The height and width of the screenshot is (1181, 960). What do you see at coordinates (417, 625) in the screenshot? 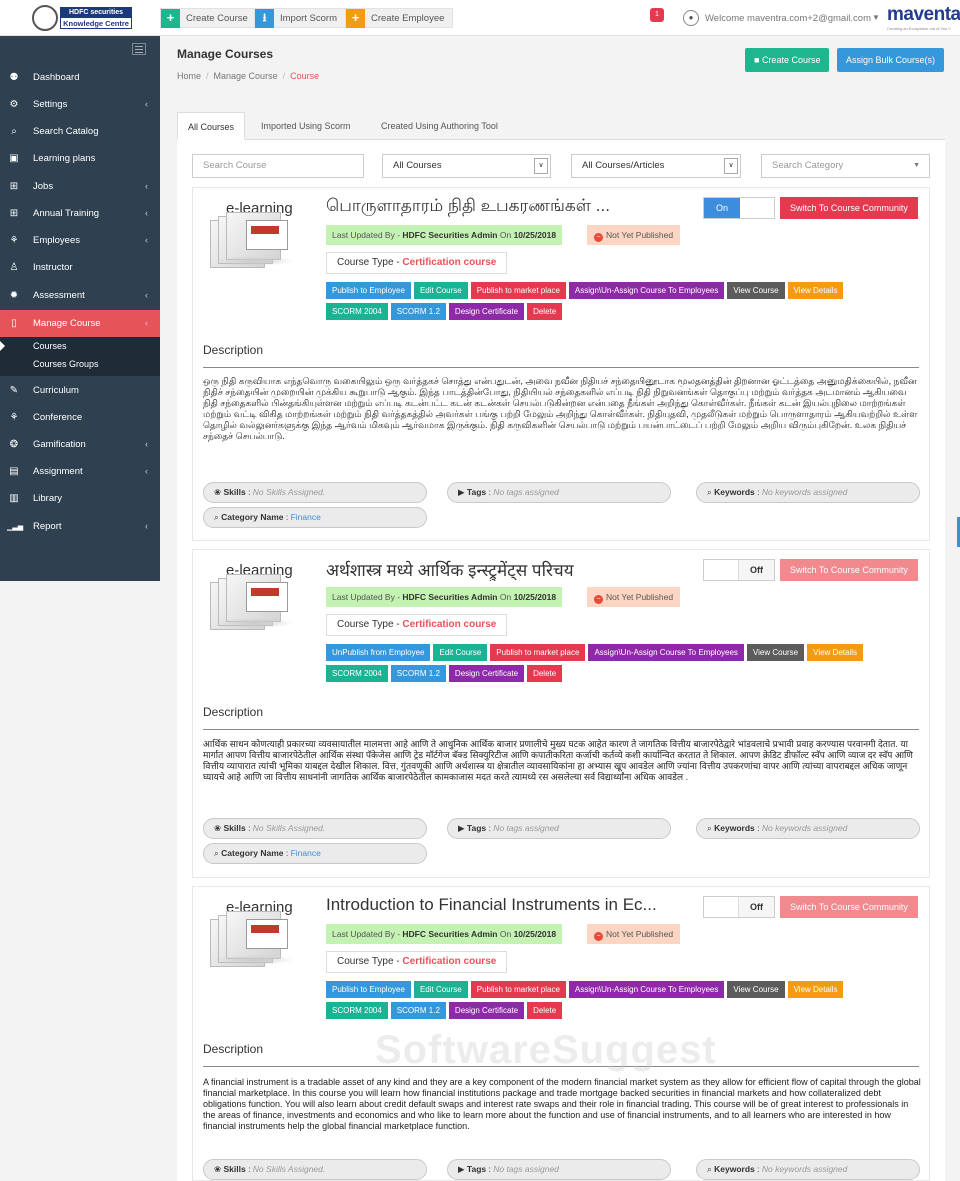
I see `course-type-box: Course Type - Certification course` at bounding box center [417, 625].